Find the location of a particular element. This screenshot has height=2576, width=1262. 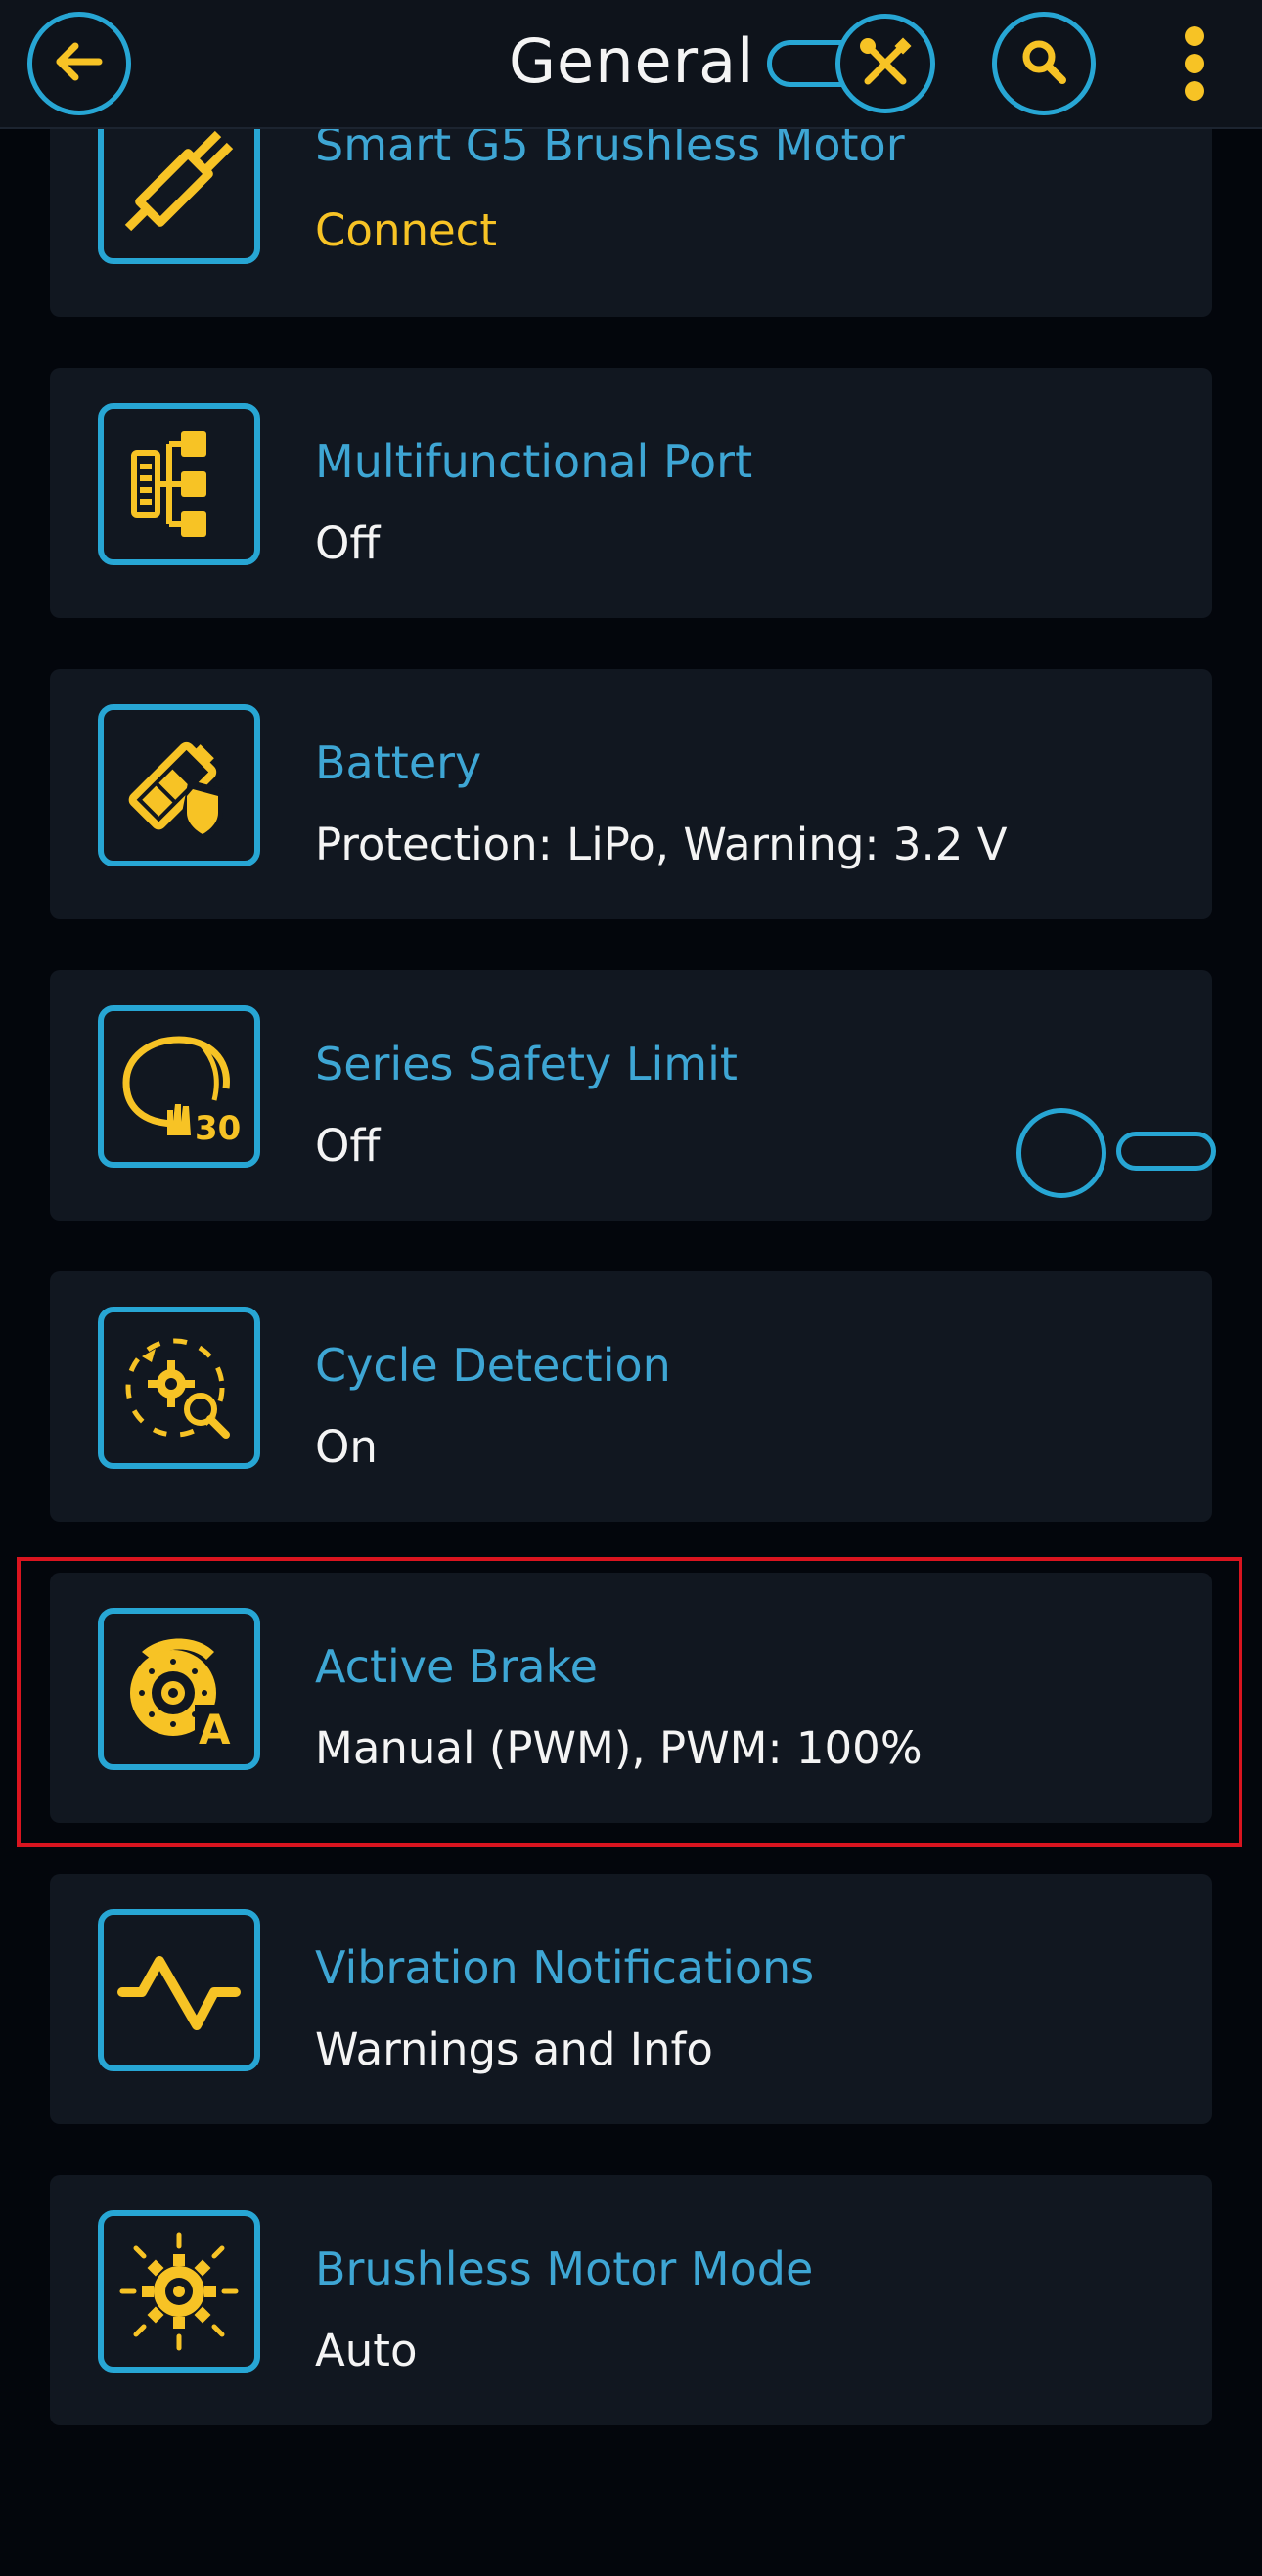

gear-mode-icon is located at coordinates (179, 2292).